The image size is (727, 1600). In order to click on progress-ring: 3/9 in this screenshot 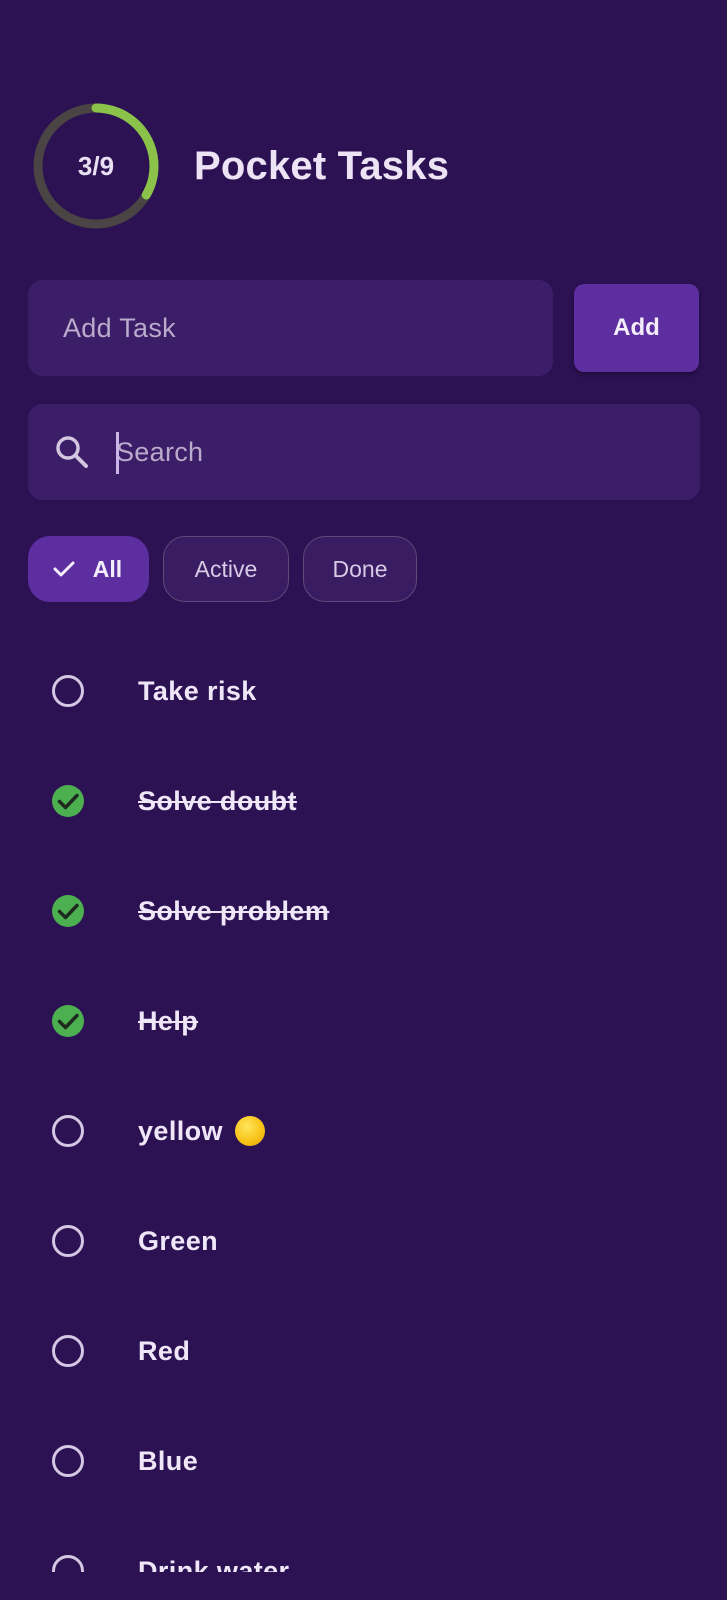, I will do `click(96, 166)`.